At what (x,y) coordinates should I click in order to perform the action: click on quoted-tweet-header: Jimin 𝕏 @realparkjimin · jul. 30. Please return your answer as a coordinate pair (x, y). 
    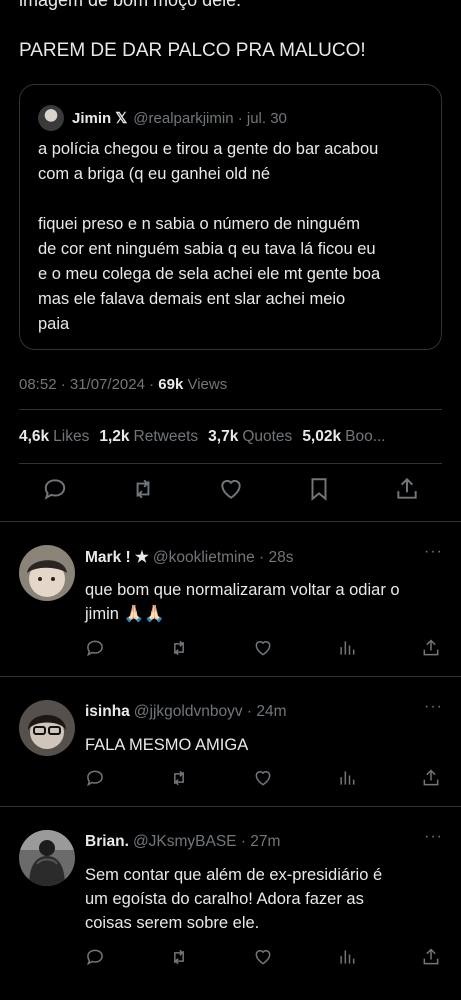
    Looking at the image, I should click on (162, 118).